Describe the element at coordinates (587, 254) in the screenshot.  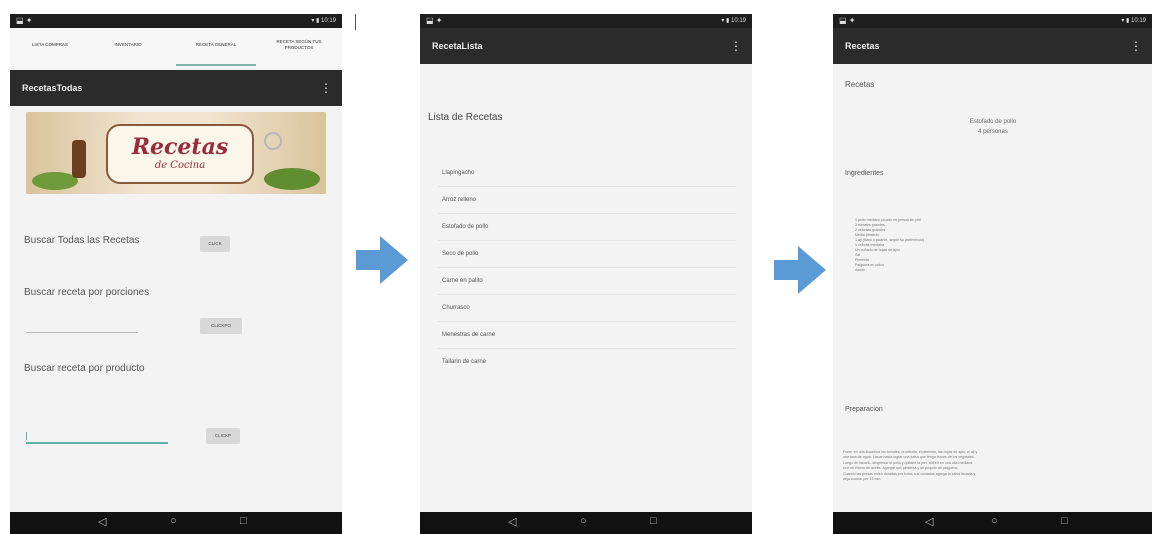
I see `list-item: Seco de pollo` at that location.